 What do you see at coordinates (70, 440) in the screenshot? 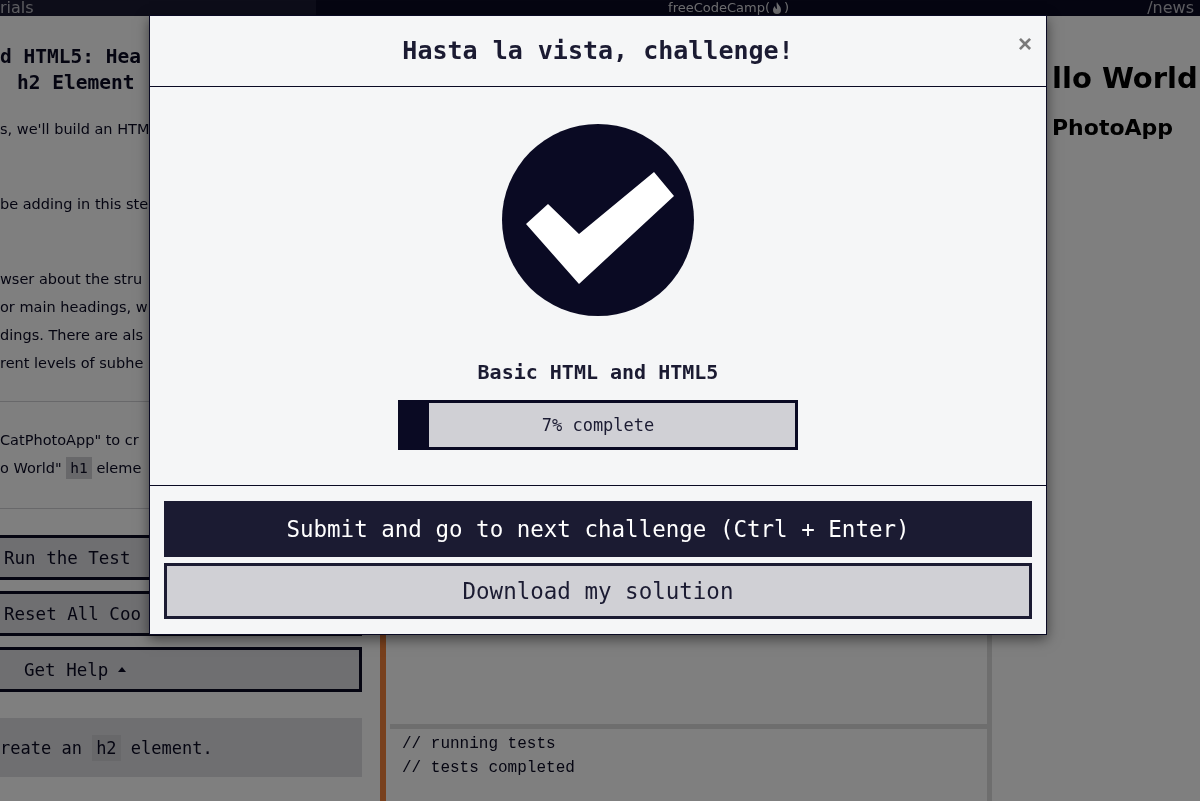
I see `instruction-text: CatPhotoApp" to cr` at bounding box center [70, 440].